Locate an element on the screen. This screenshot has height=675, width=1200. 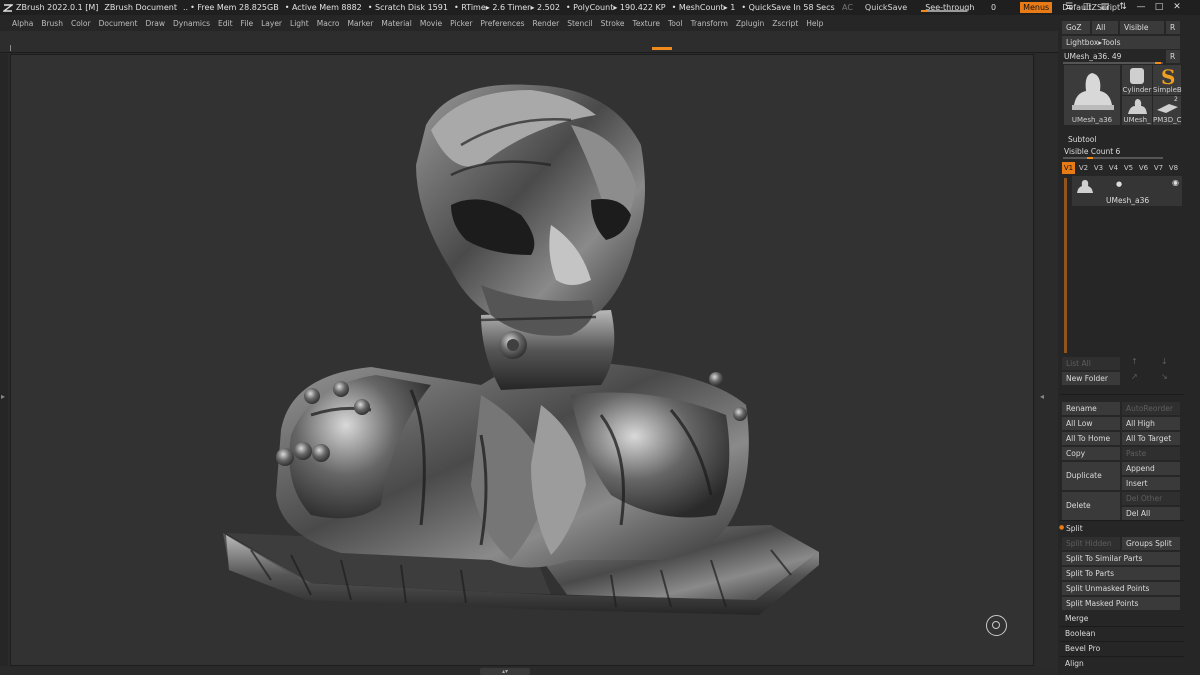
menu-tool: Tool is located at coordinates (675, 23).